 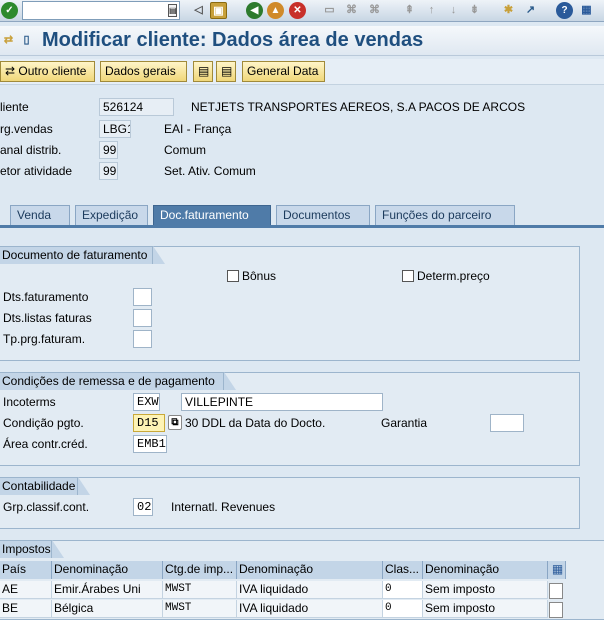 What do you see at coordinates (283, 71) in the screenshot?
I see `general-data-en-button: General Data` at bounding box center [283, 71].